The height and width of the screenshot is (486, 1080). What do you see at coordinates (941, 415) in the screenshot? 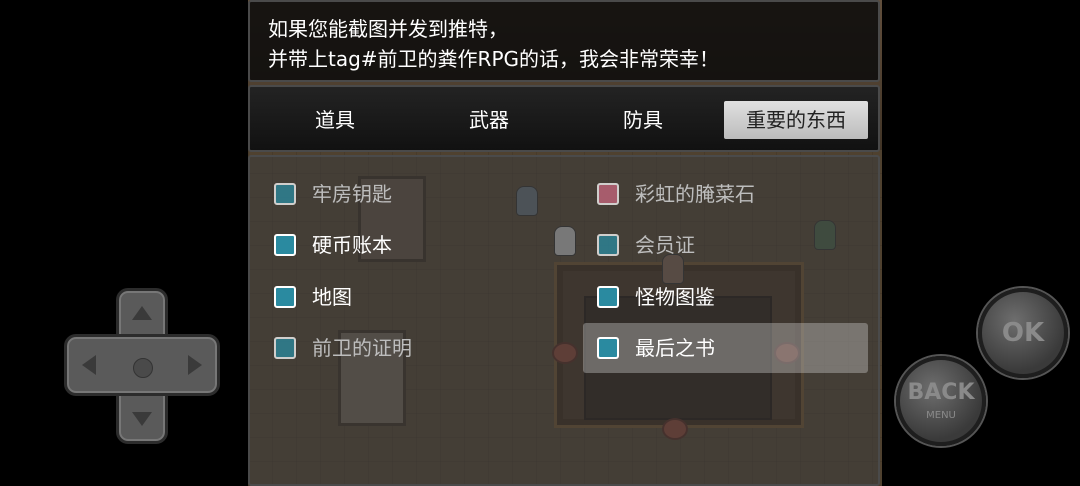
I see `menu-sub-label: MENU` at bounding box center [941, 415].